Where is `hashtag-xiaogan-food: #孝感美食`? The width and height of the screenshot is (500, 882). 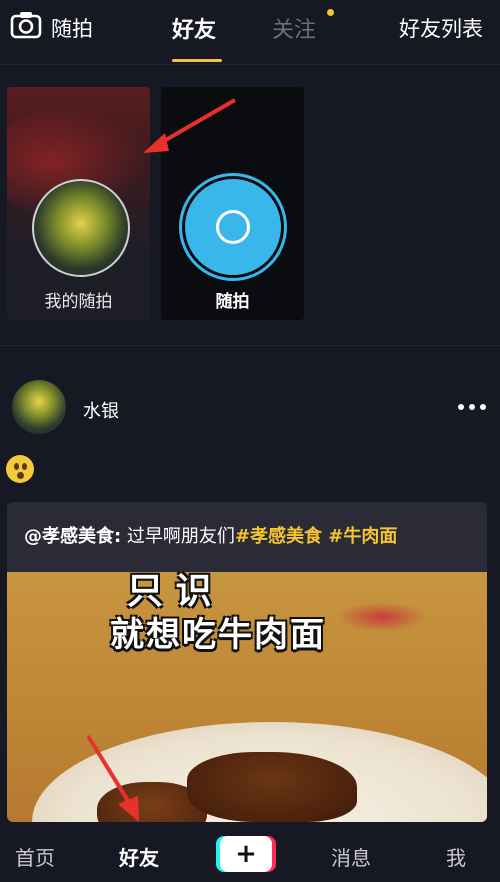
hashtag-xiaogan-food: #孝感美食 is located at coordinates (278, 536).